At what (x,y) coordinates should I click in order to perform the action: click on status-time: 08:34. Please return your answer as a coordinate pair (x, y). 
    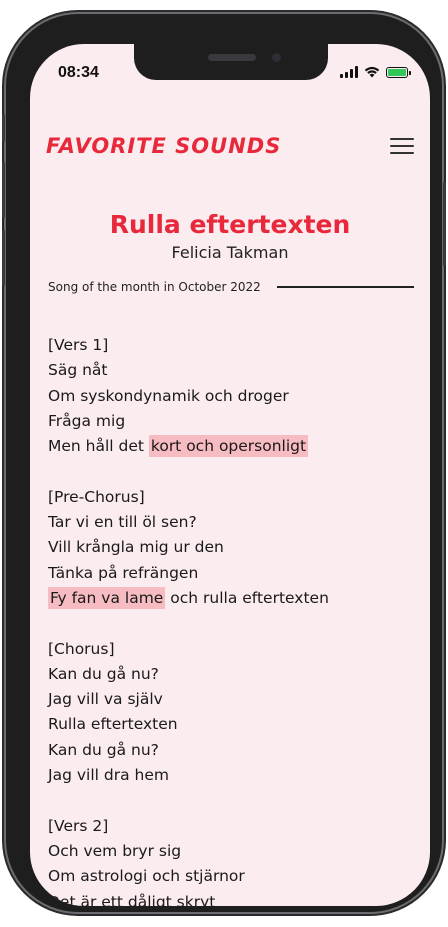
    Looking at the image, I should click on (78, 72).